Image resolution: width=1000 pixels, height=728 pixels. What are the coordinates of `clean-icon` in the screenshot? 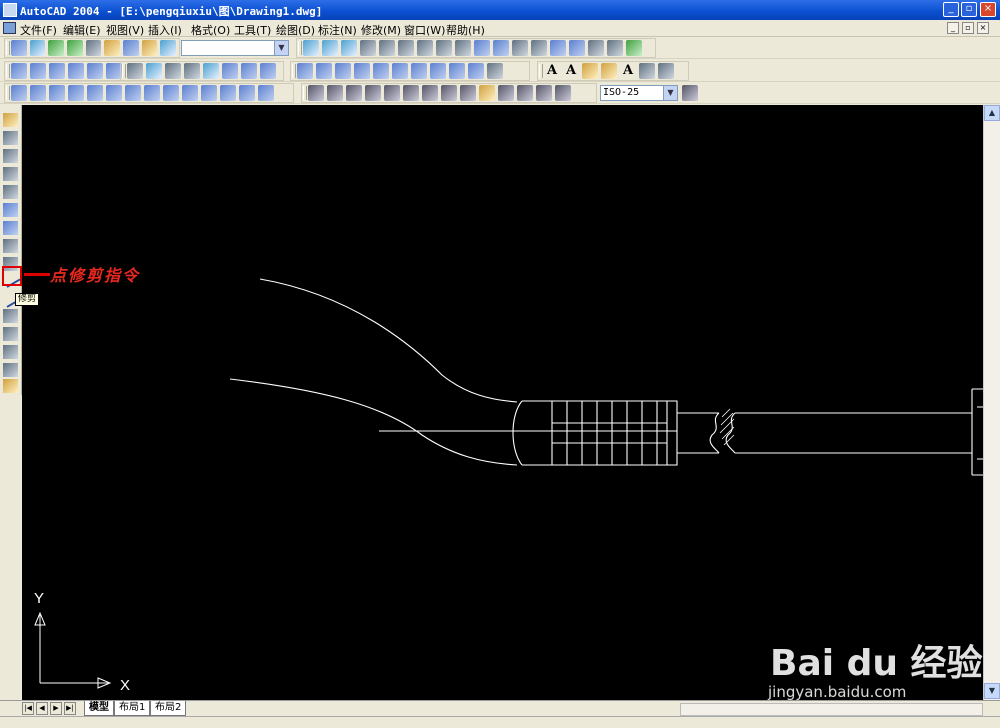 It's located at (577, 48).